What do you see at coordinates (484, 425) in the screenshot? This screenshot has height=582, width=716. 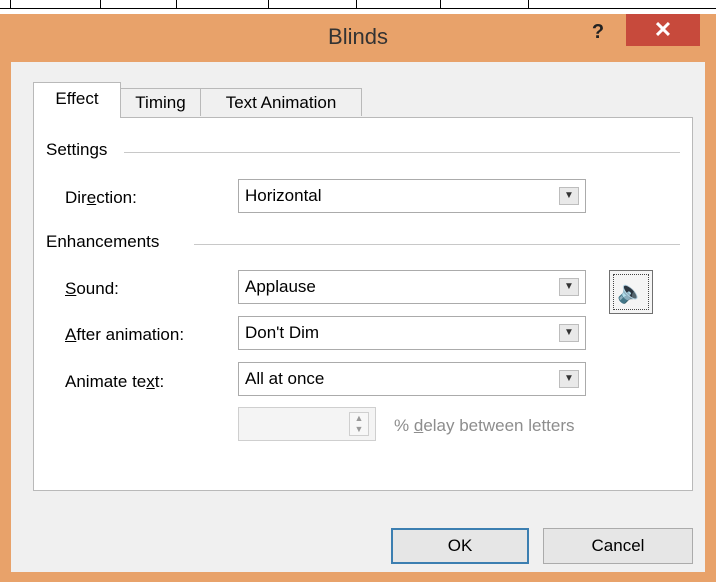 I see `letter-delay-label: % delay between letters` at bounding box center [484, 425].